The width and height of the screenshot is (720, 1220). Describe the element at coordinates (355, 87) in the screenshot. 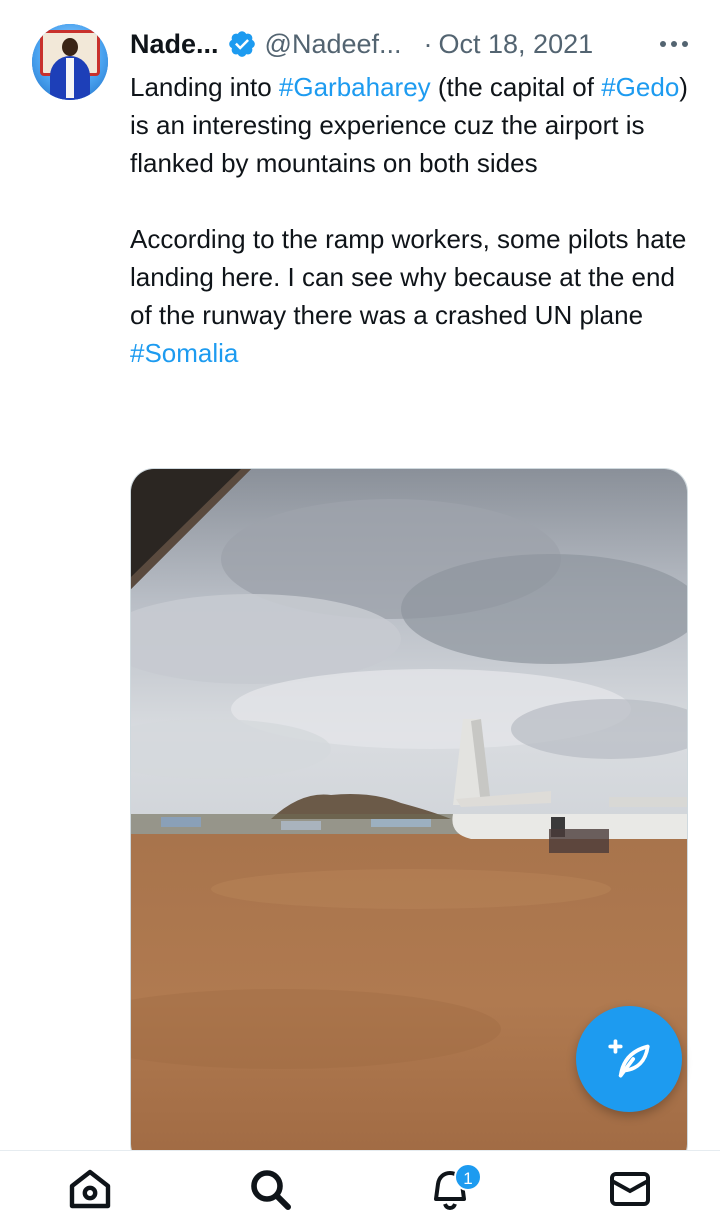

I see `hashtag-garbaharey: #Garbaharey` at that location.